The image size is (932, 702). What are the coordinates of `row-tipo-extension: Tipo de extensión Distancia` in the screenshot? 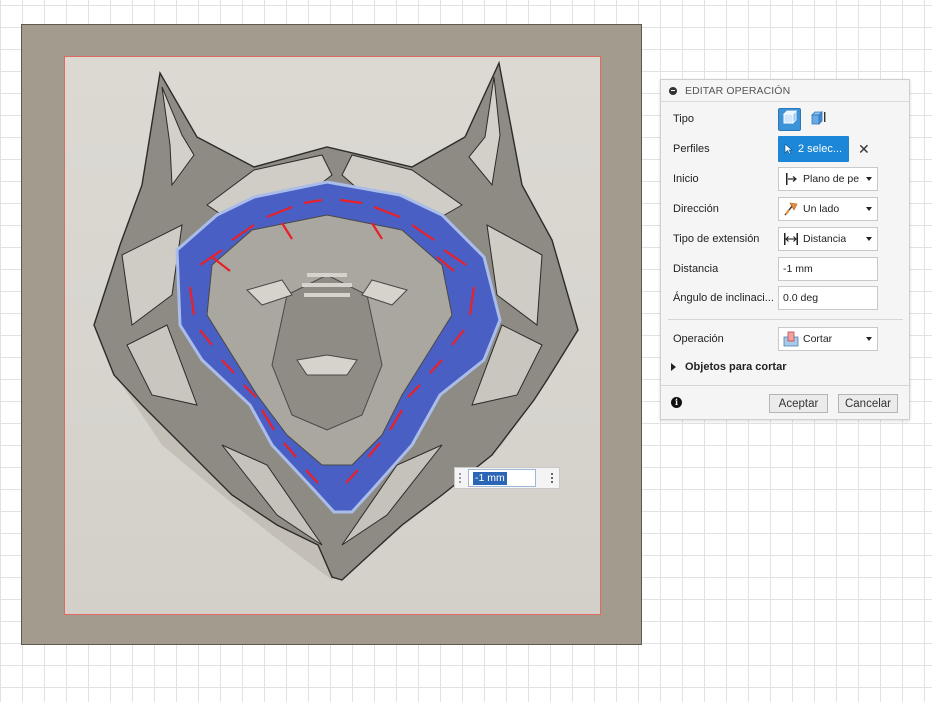 It's located at (786, 239).